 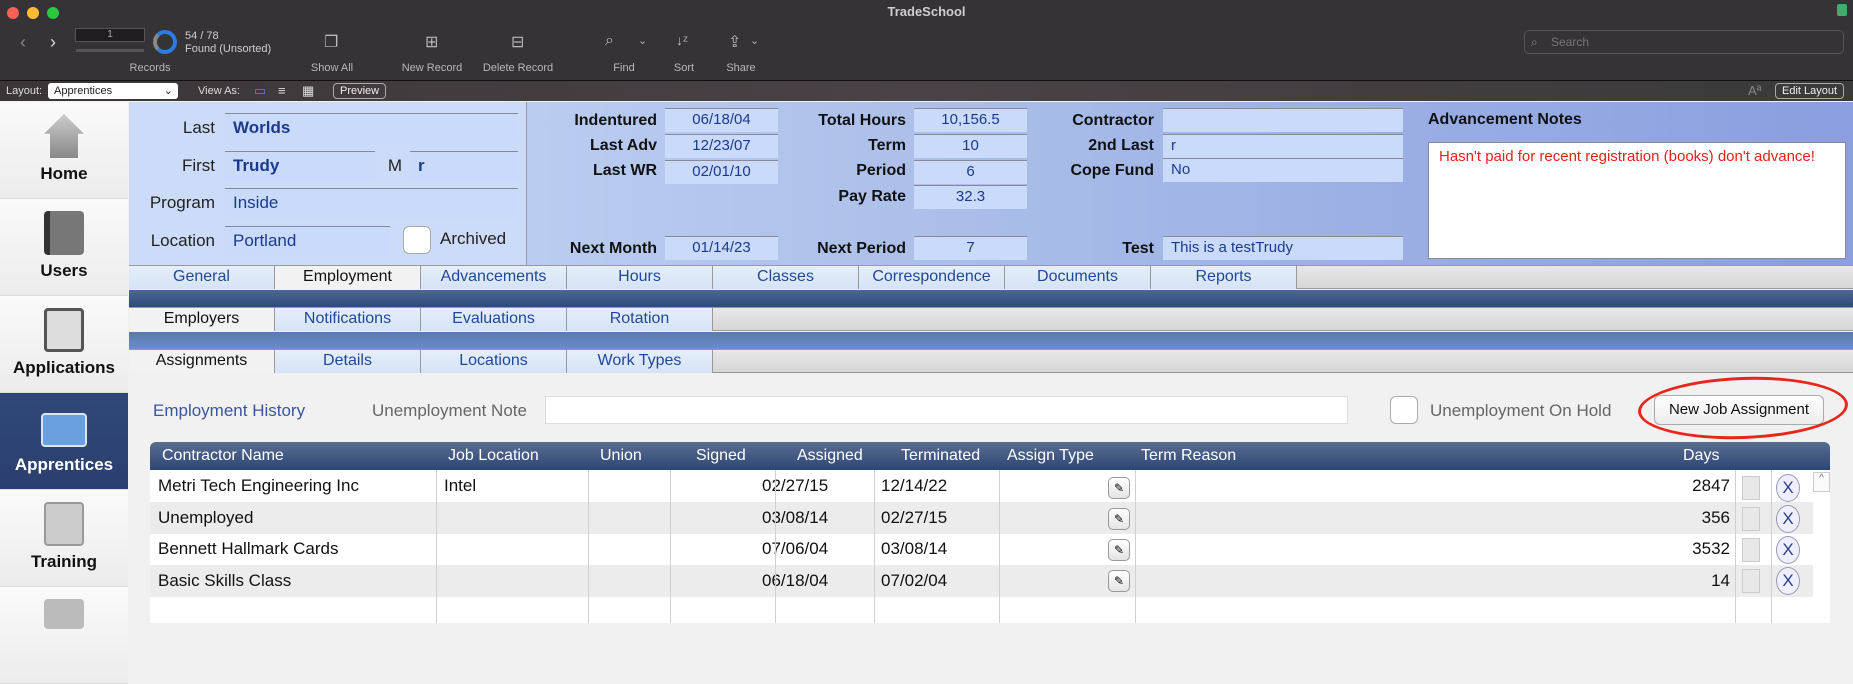 What do you see at coordinates (417, 240) in the screenshot?
I see `archived-checkbox` at bounding box center [417, 240].